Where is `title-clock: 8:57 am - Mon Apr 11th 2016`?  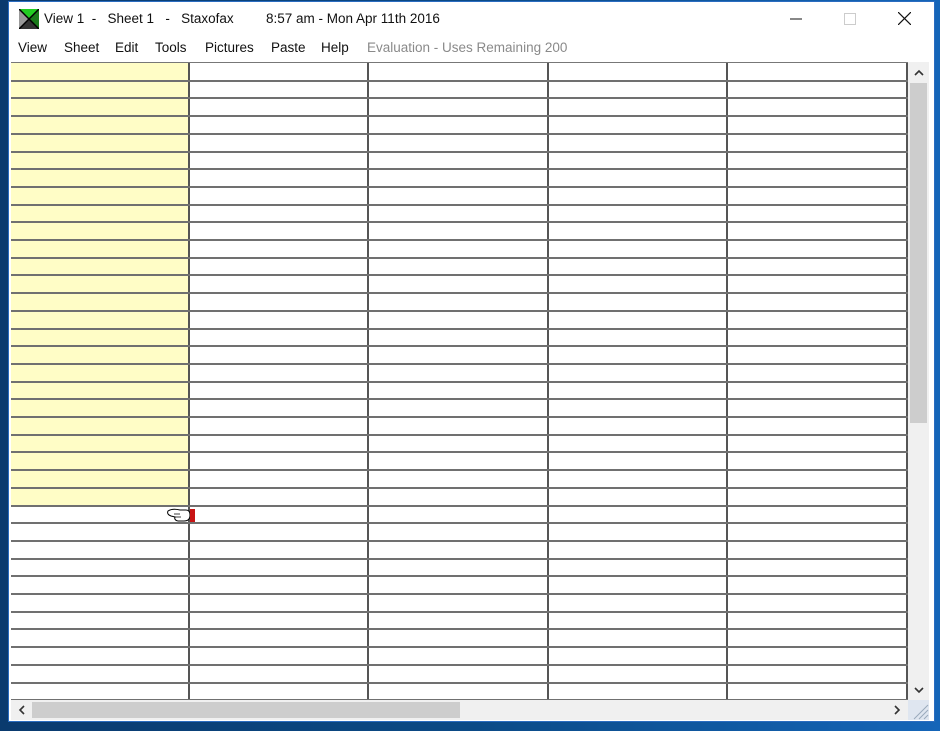 title-clock: 8:57 am - Mon Apr 11th 2016 is located at coordinates (353, 18).